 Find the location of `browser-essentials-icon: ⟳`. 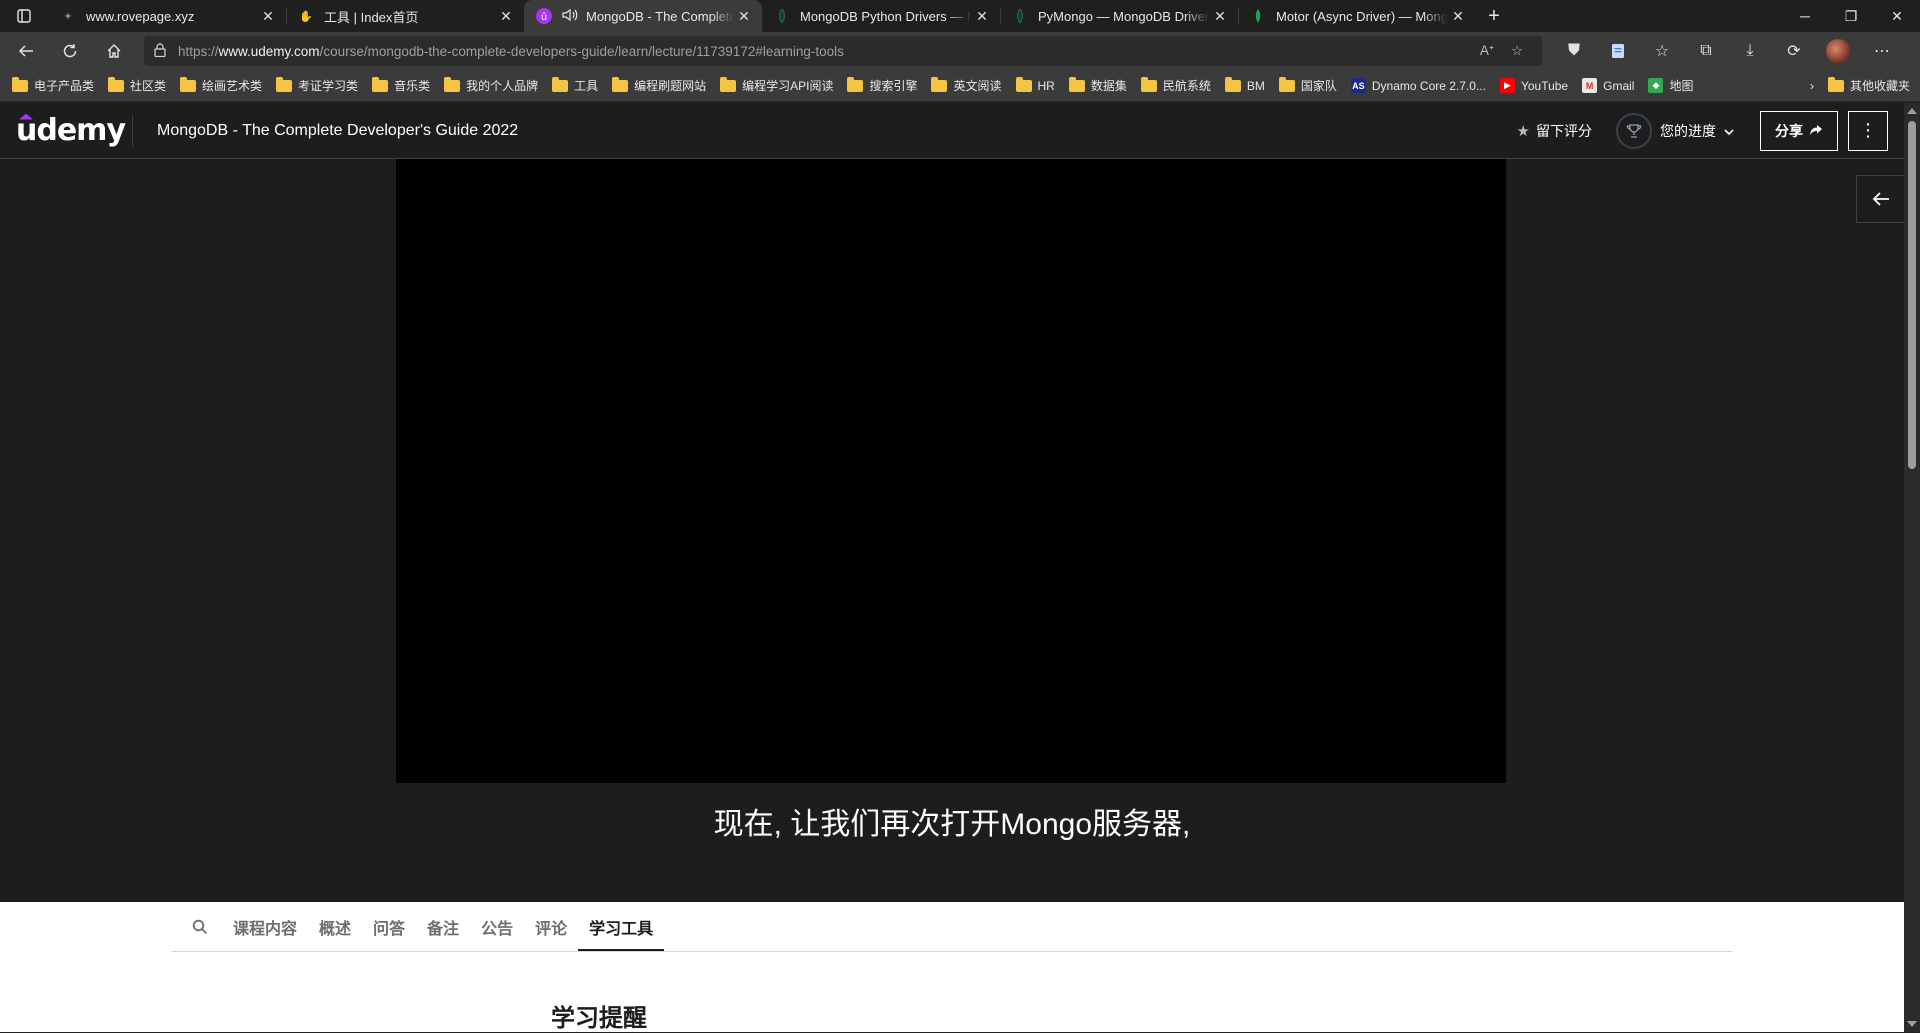

browser-essentials-icon: ⟳ is located at coordinates (1794, 51).